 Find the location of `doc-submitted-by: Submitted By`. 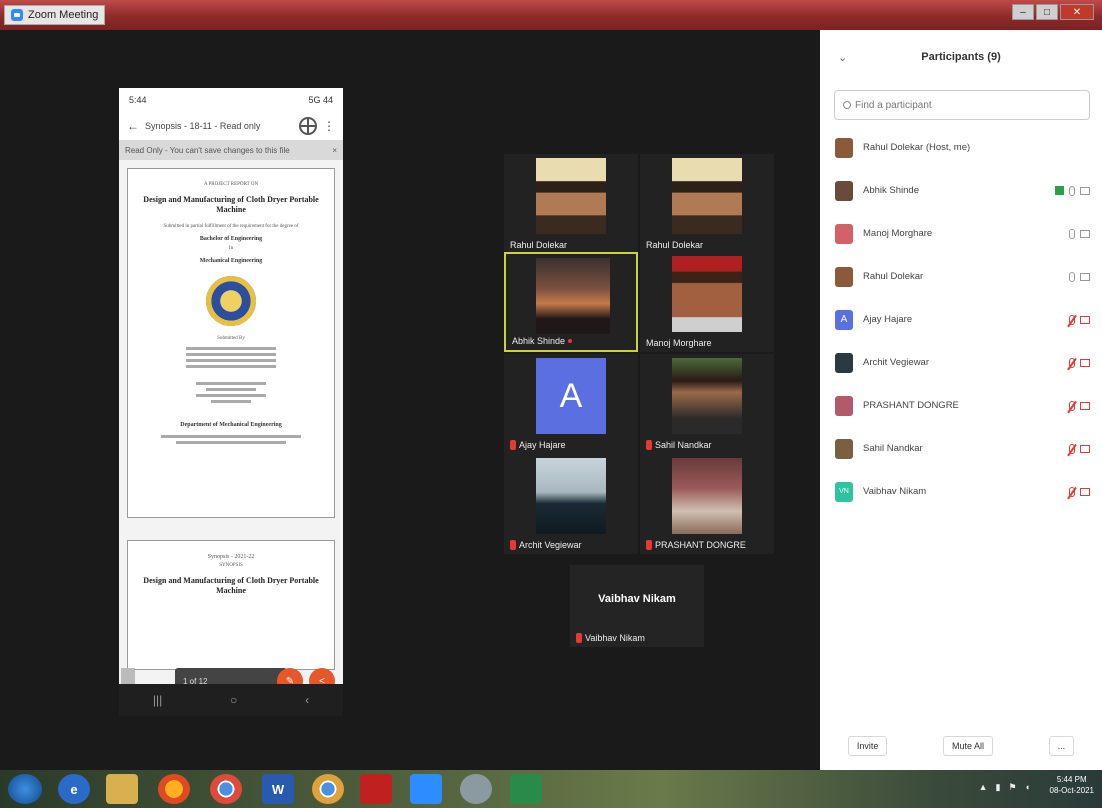

doc-submitted-by: Submitted By is located at coordinates (231, 338).